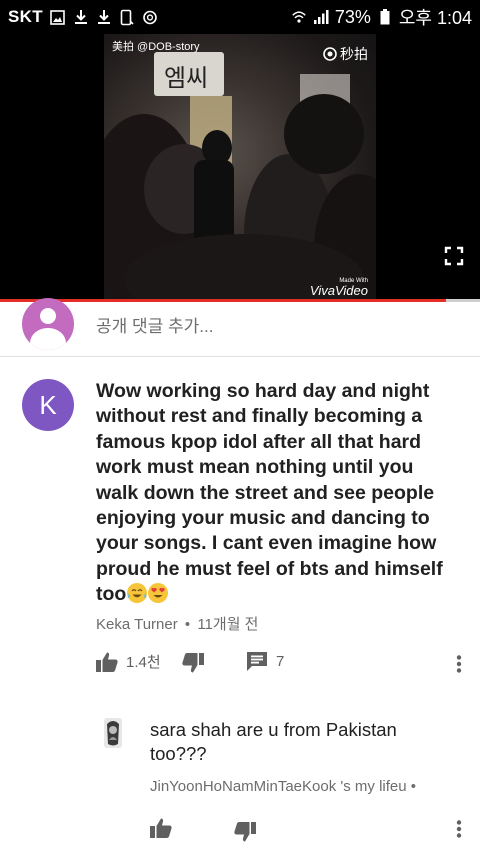 The image size is (480, 853). I want to click on alarm-icon, so click(150, 17).